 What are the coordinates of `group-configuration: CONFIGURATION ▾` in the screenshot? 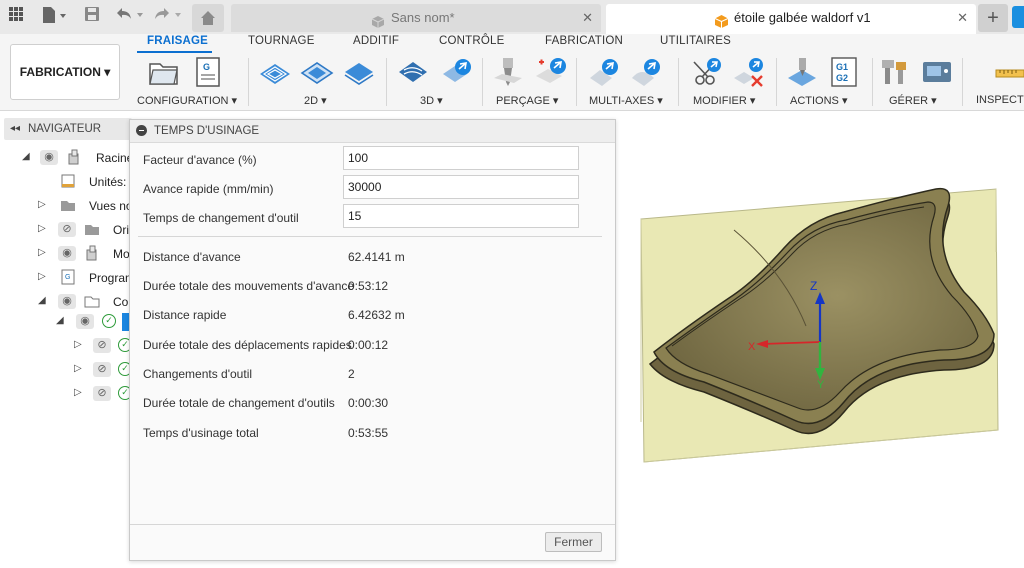 It's located at (187, 100).